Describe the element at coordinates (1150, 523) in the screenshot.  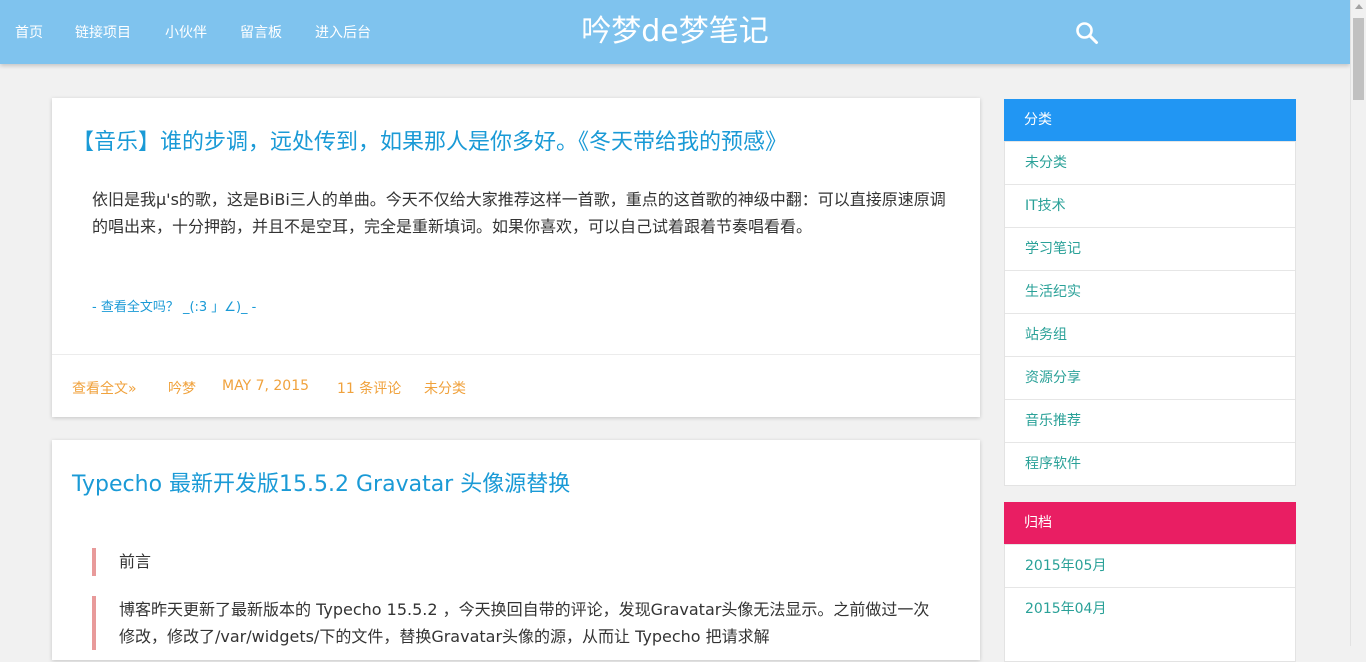
I see `widget-title: 归档` at that location.